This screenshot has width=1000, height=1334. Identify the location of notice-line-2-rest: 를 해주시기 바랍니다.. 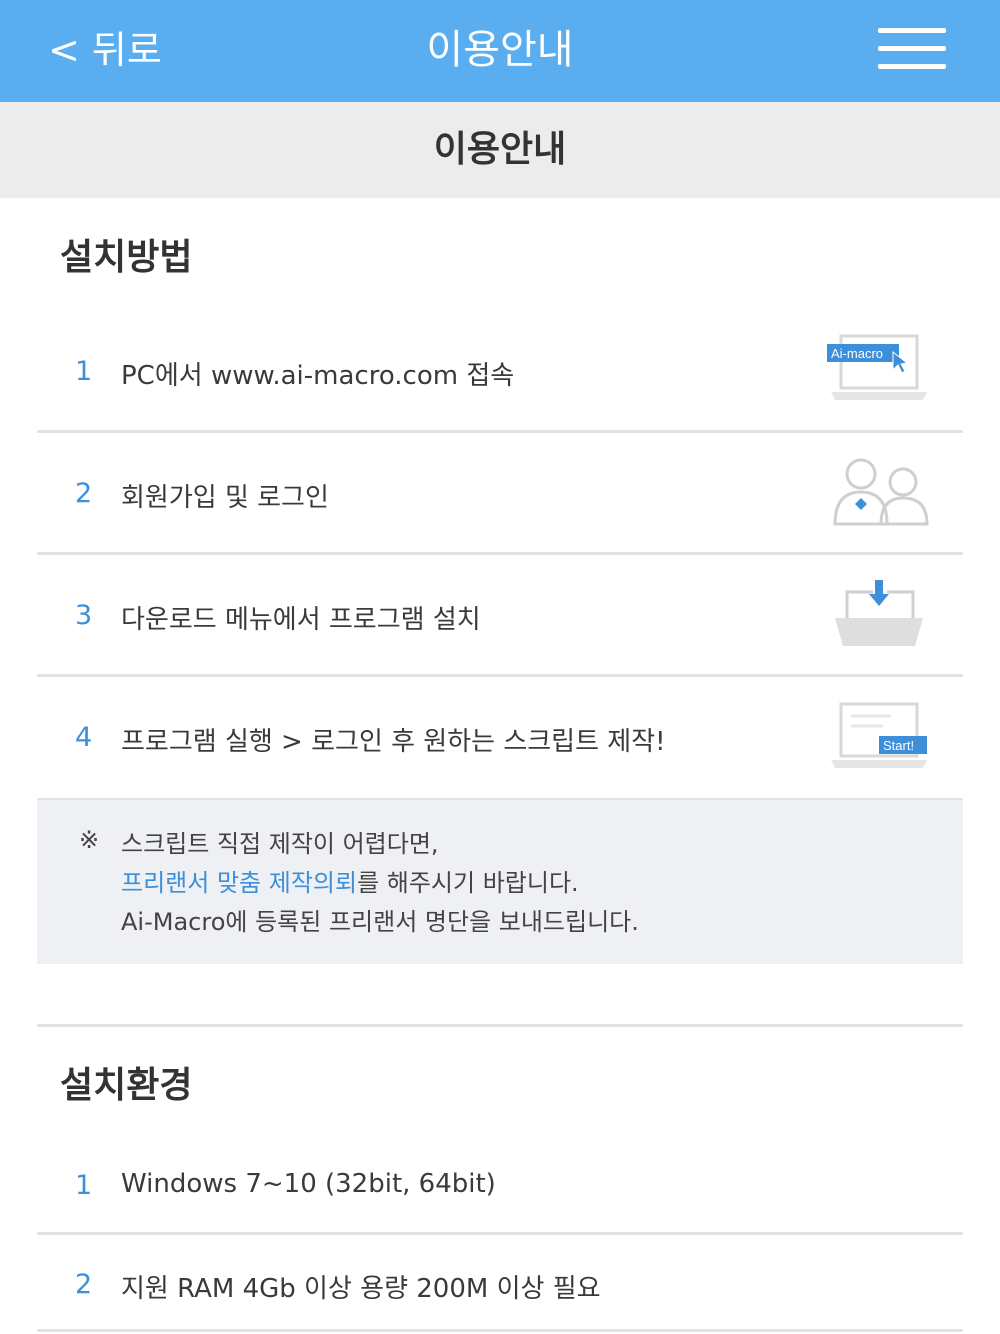
(468, 883).